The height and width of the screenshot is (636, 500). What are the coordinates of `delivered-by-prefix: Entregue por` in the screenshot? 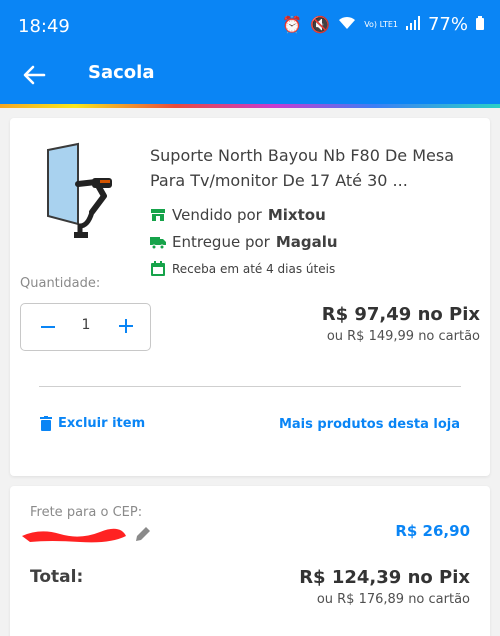 It's located at (221, 242).